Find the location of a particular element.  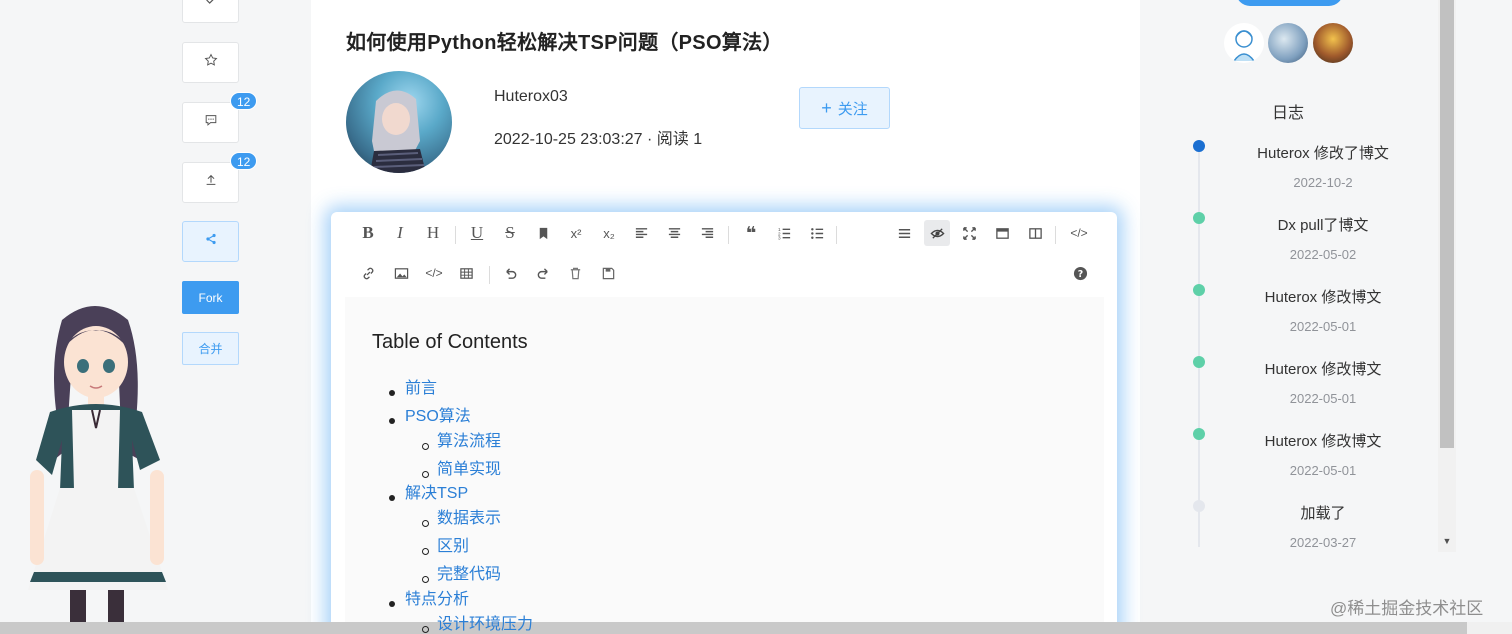

align-center-icon is located at coordinates (674, 233).